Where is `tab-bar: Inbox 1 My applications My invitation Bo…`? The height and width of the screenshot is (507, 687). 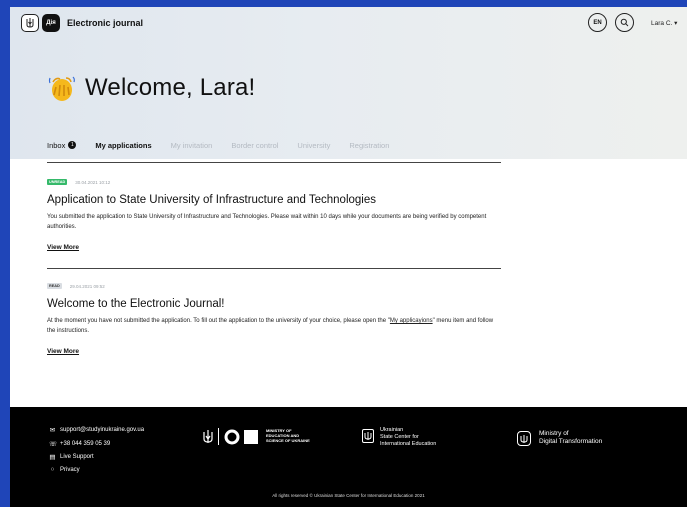 tab-bar: Inbox 1 My applications My invitation Bo… is located at coordinates (227, 145).